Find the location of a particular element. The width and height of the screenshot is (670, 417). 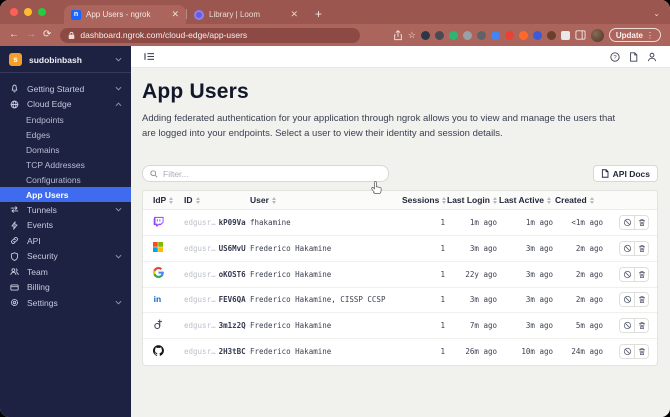

user-id-cell: edgusr… 3m1z2Q is located at coordinates (217, 325).